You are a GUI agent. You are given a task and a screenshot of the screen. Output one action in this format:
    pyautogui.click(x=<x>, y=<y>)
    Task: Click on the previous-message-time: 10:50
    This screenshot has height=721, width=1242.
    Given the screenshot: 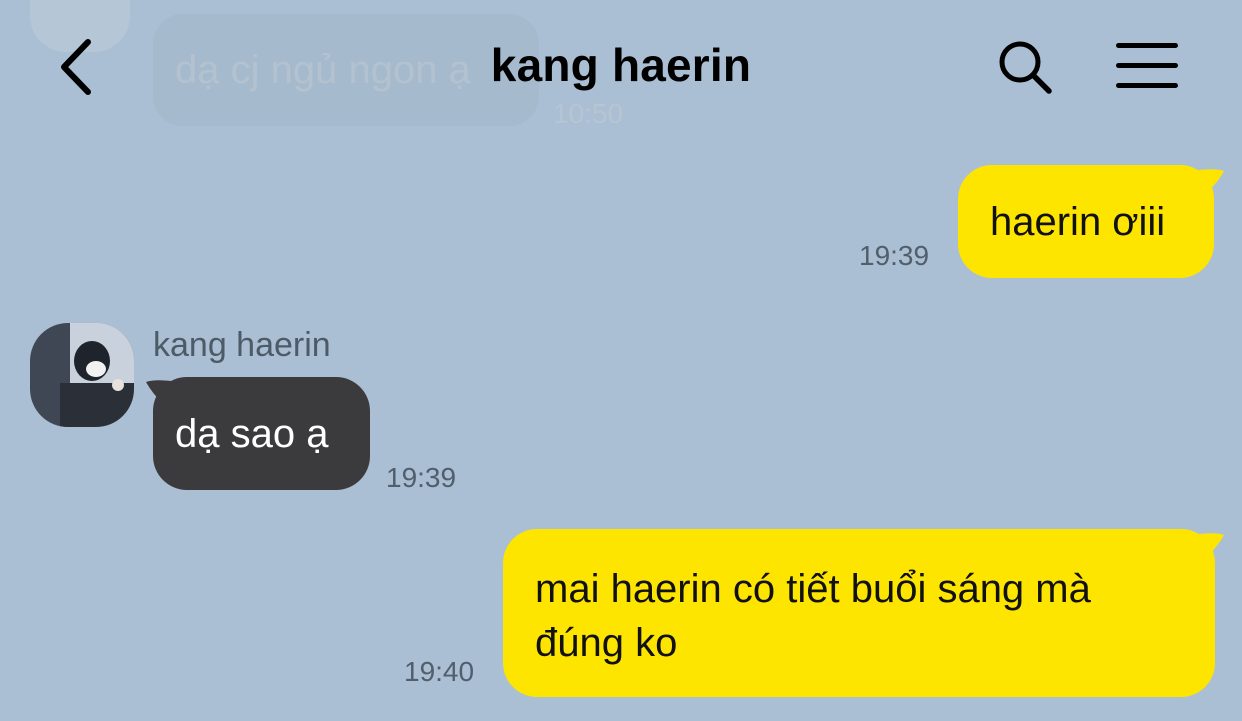 What is the action you would take?
    pyautogui.click(x=588, y=113)
    